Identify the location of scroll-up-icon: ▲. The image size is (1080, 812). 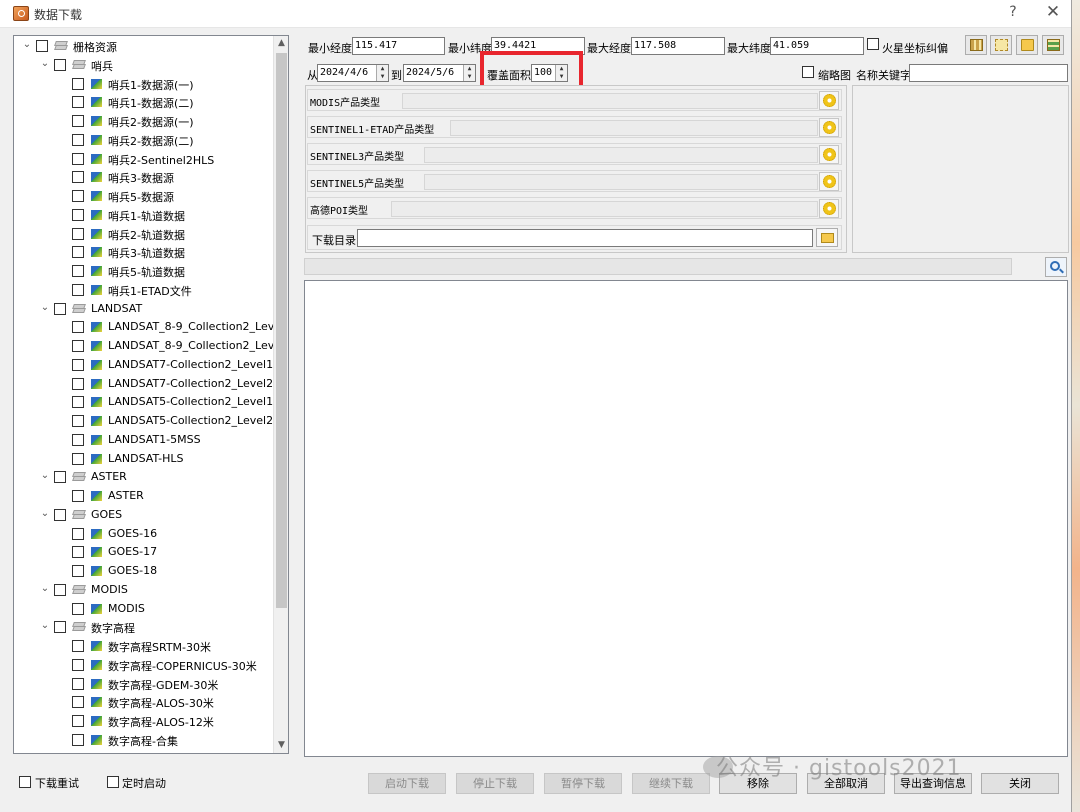
(281, 43).